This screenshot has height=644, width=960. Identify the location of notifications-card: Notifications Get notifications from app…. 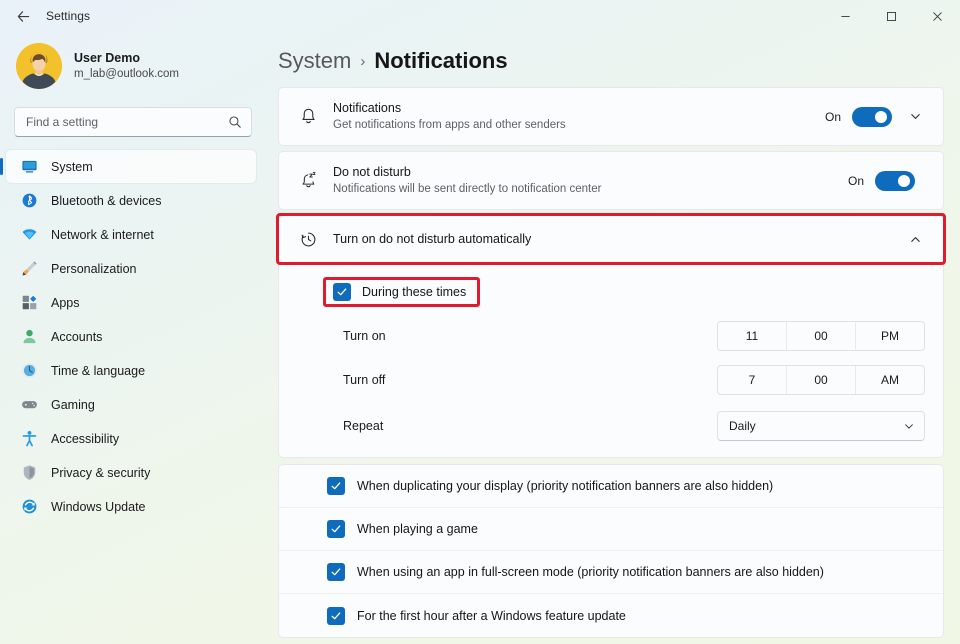
(611, 116).